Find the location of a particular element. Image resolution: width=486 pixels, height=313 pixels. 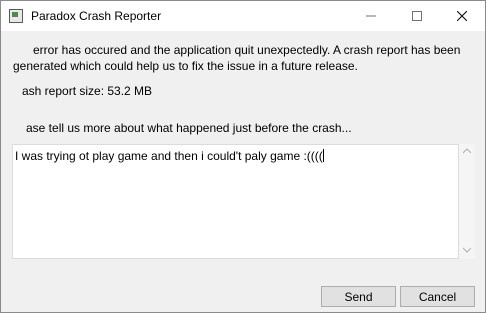

text-caret is located at coordinates (323, 155).